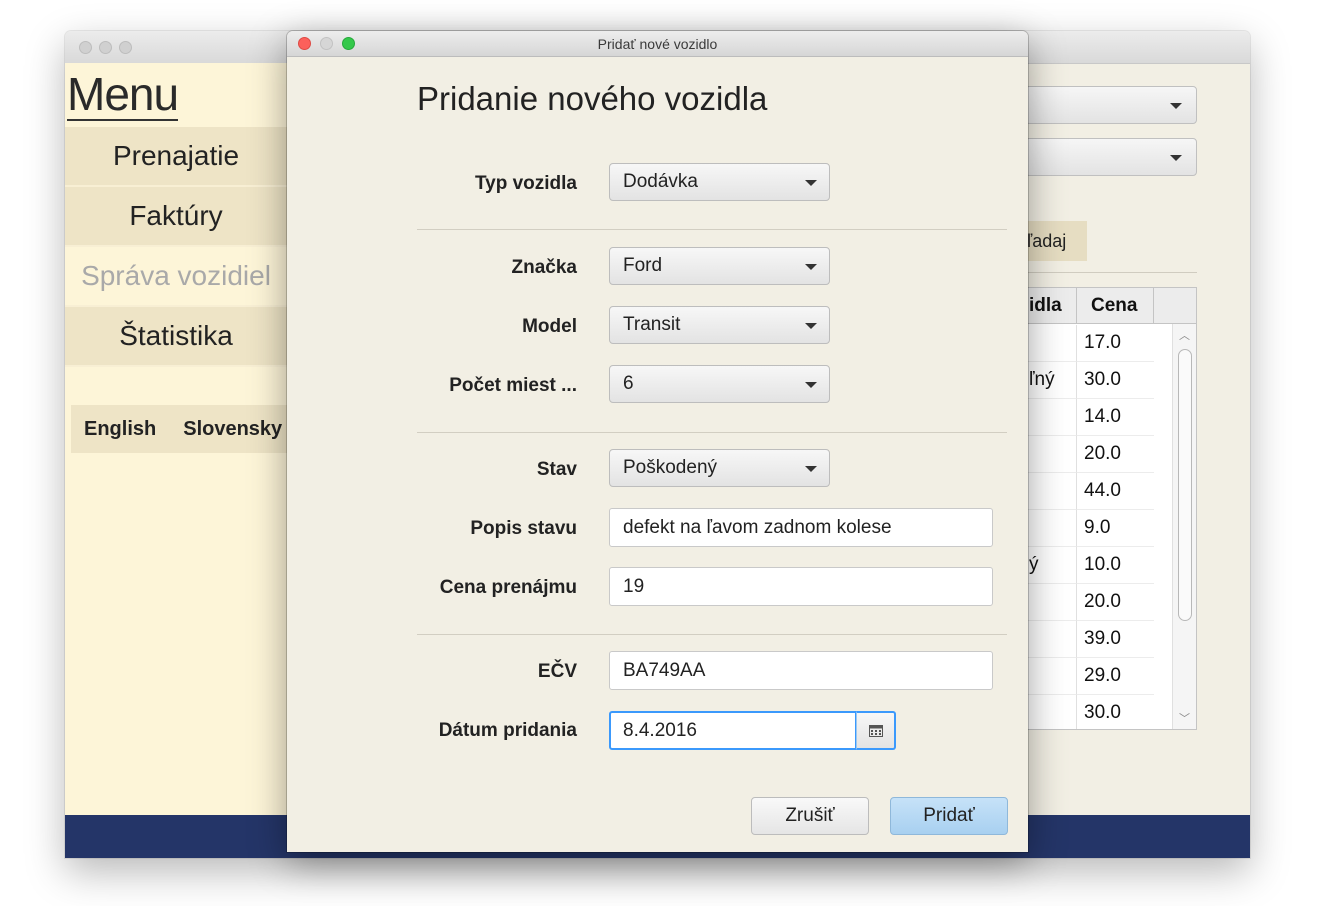 The image size is (1340, 906). I want to click on search-button: ľadaj, so click(1055, 241).